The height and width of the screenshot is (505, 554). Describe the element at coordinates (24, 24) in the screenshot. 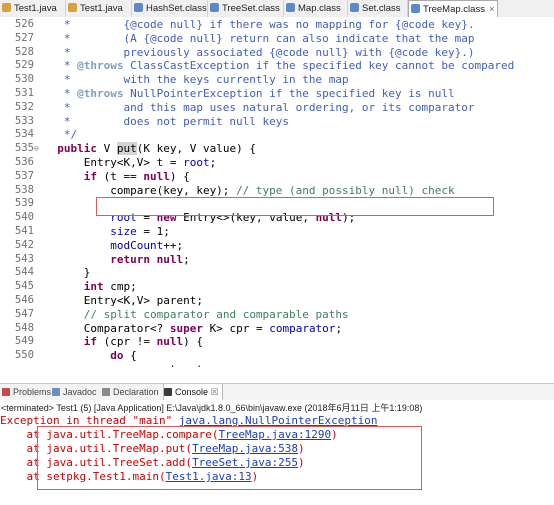

I see `line-number: 526` at that location.